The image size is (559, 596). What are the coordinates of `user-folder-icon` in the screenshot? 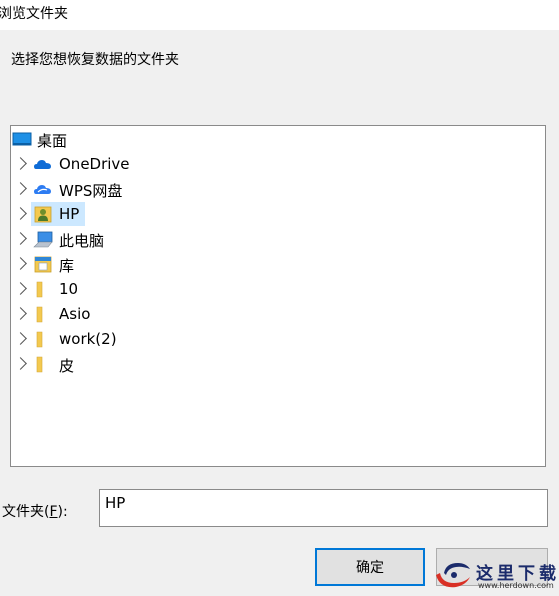 It's located at (43, 214).